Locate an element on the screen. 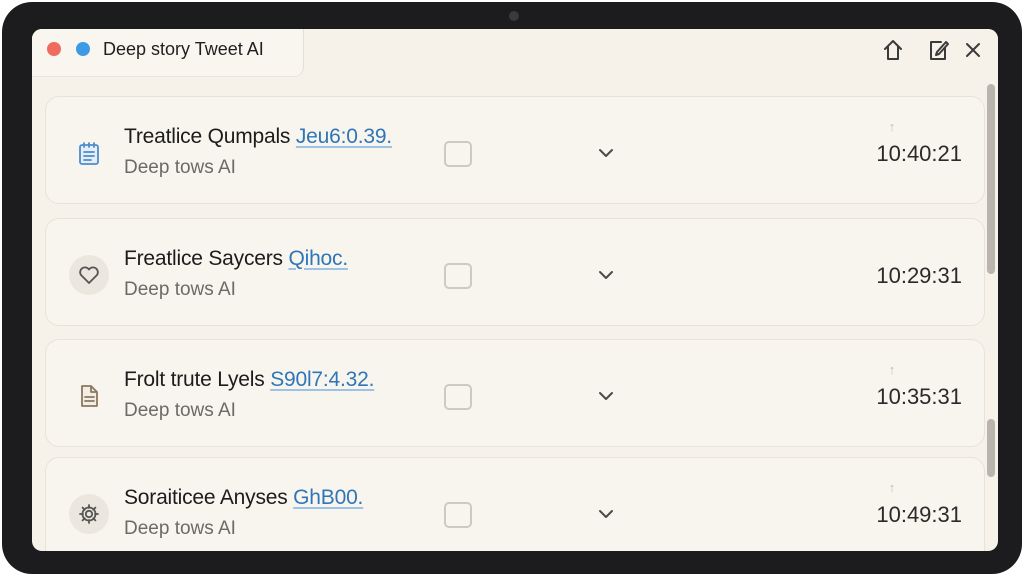  heart-icon is located at coordinates (89, 275).